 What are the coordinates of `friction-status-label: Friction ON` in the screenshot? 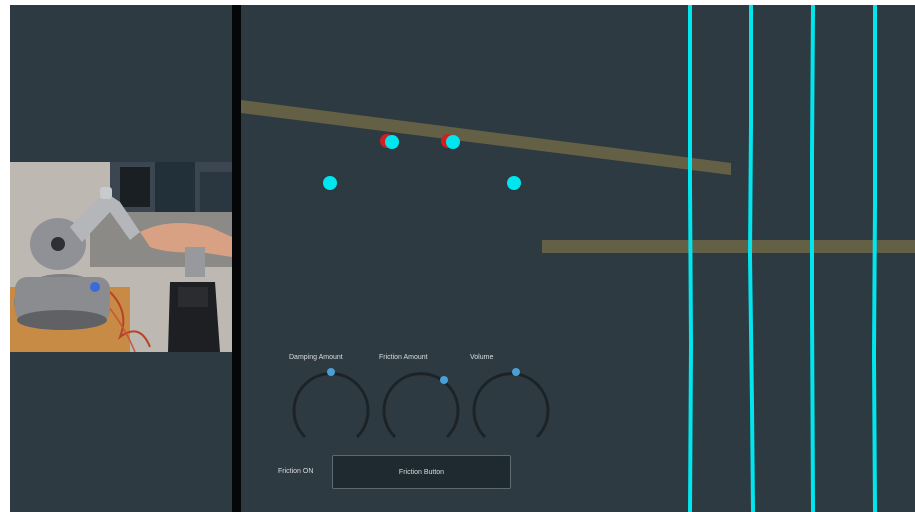 It's located at (296, 471).